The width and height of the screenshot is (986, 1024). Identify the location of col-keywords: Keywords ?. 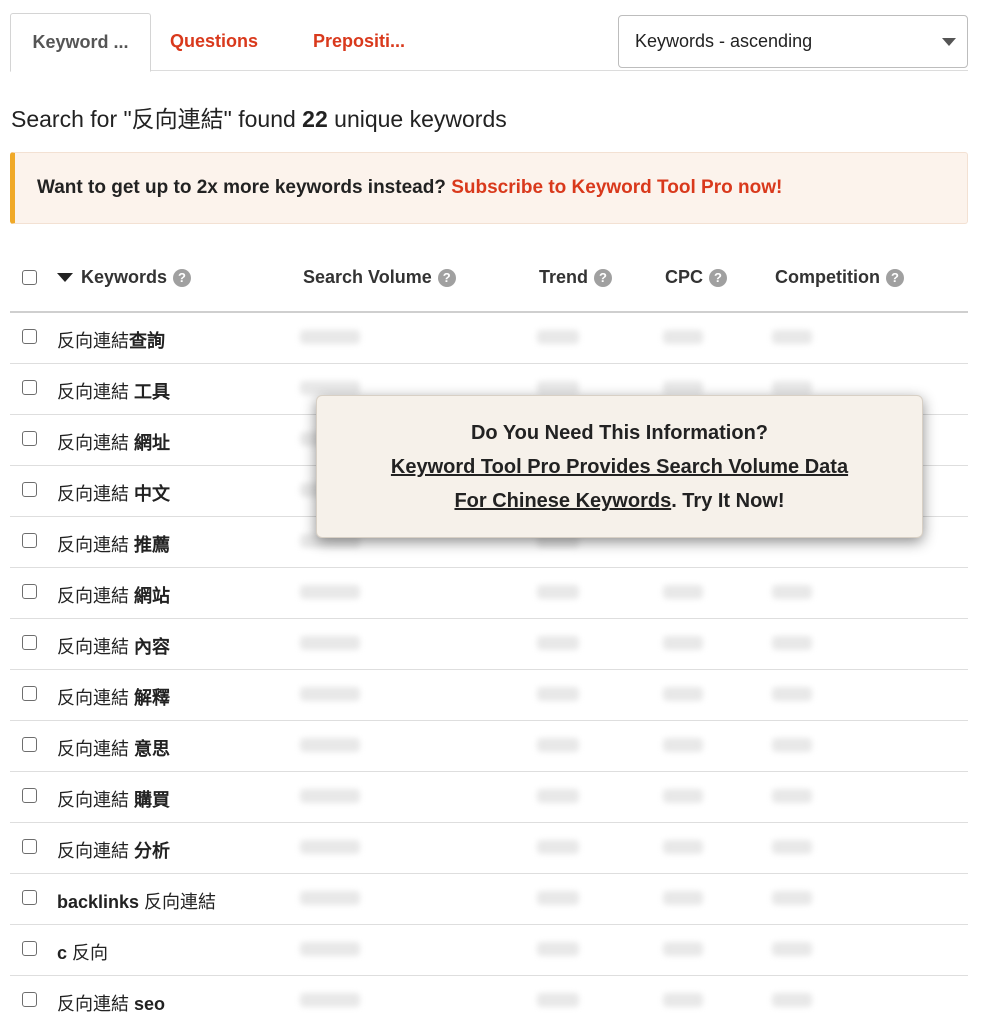
(124, 277).